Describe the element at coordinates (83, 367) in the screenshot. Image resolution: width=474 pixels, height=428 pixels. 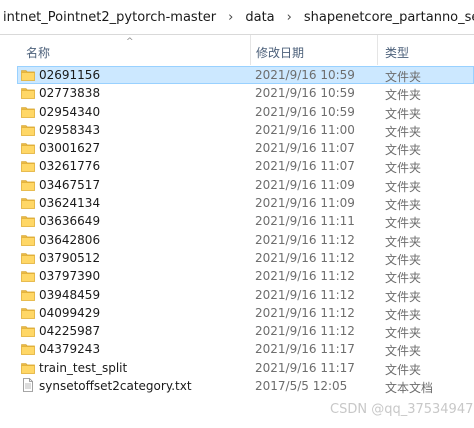
I see `file-name: train_test_split` at that location.